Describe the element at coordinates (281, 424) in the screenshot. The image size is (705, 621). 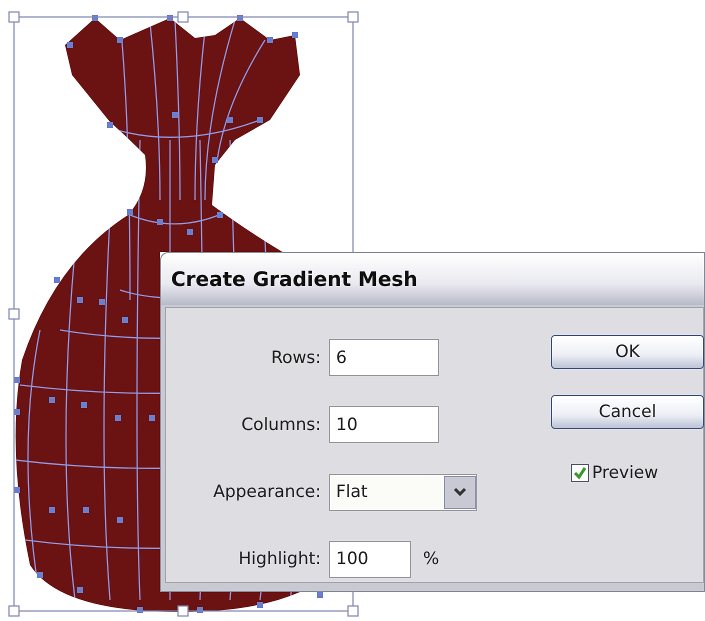
I see `field-label: Columns:` at that location.